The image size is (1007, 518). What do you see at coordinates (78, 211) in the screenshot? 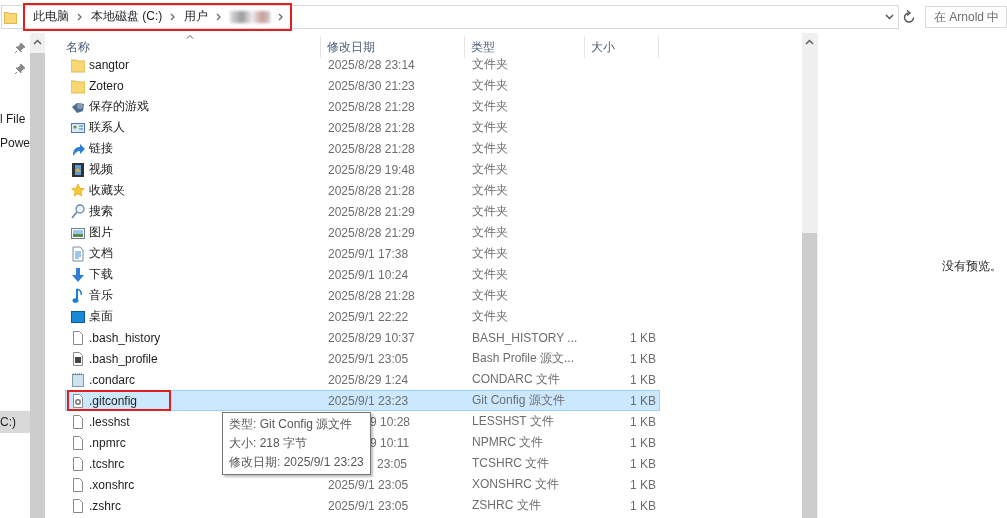
I see `search-icon` at bounding box center [78, 211].